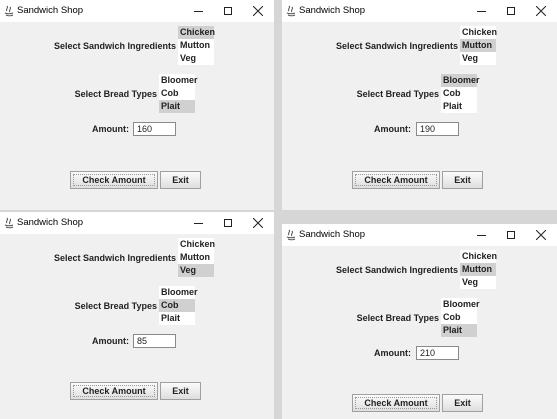  Describe the element at coordinates (437, 353) in the screenshot. I see `amount-field: 210` at that location.